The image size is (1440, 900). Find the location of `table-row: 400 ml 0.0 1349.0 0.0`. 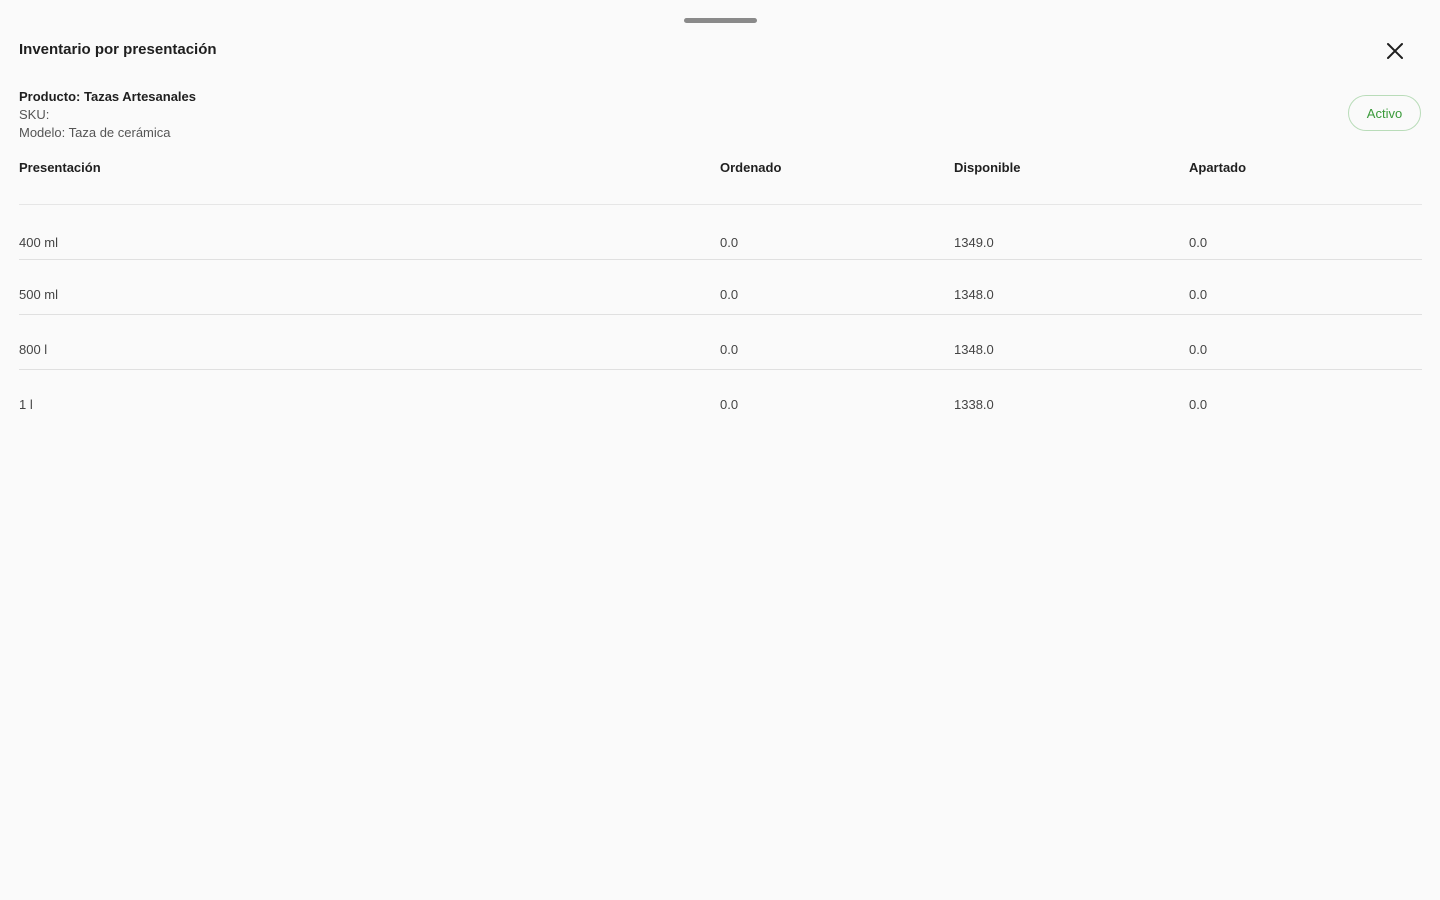

table-row: 400 ml 0.0 1349.0 0.0 is located at coordinates (720, 232).